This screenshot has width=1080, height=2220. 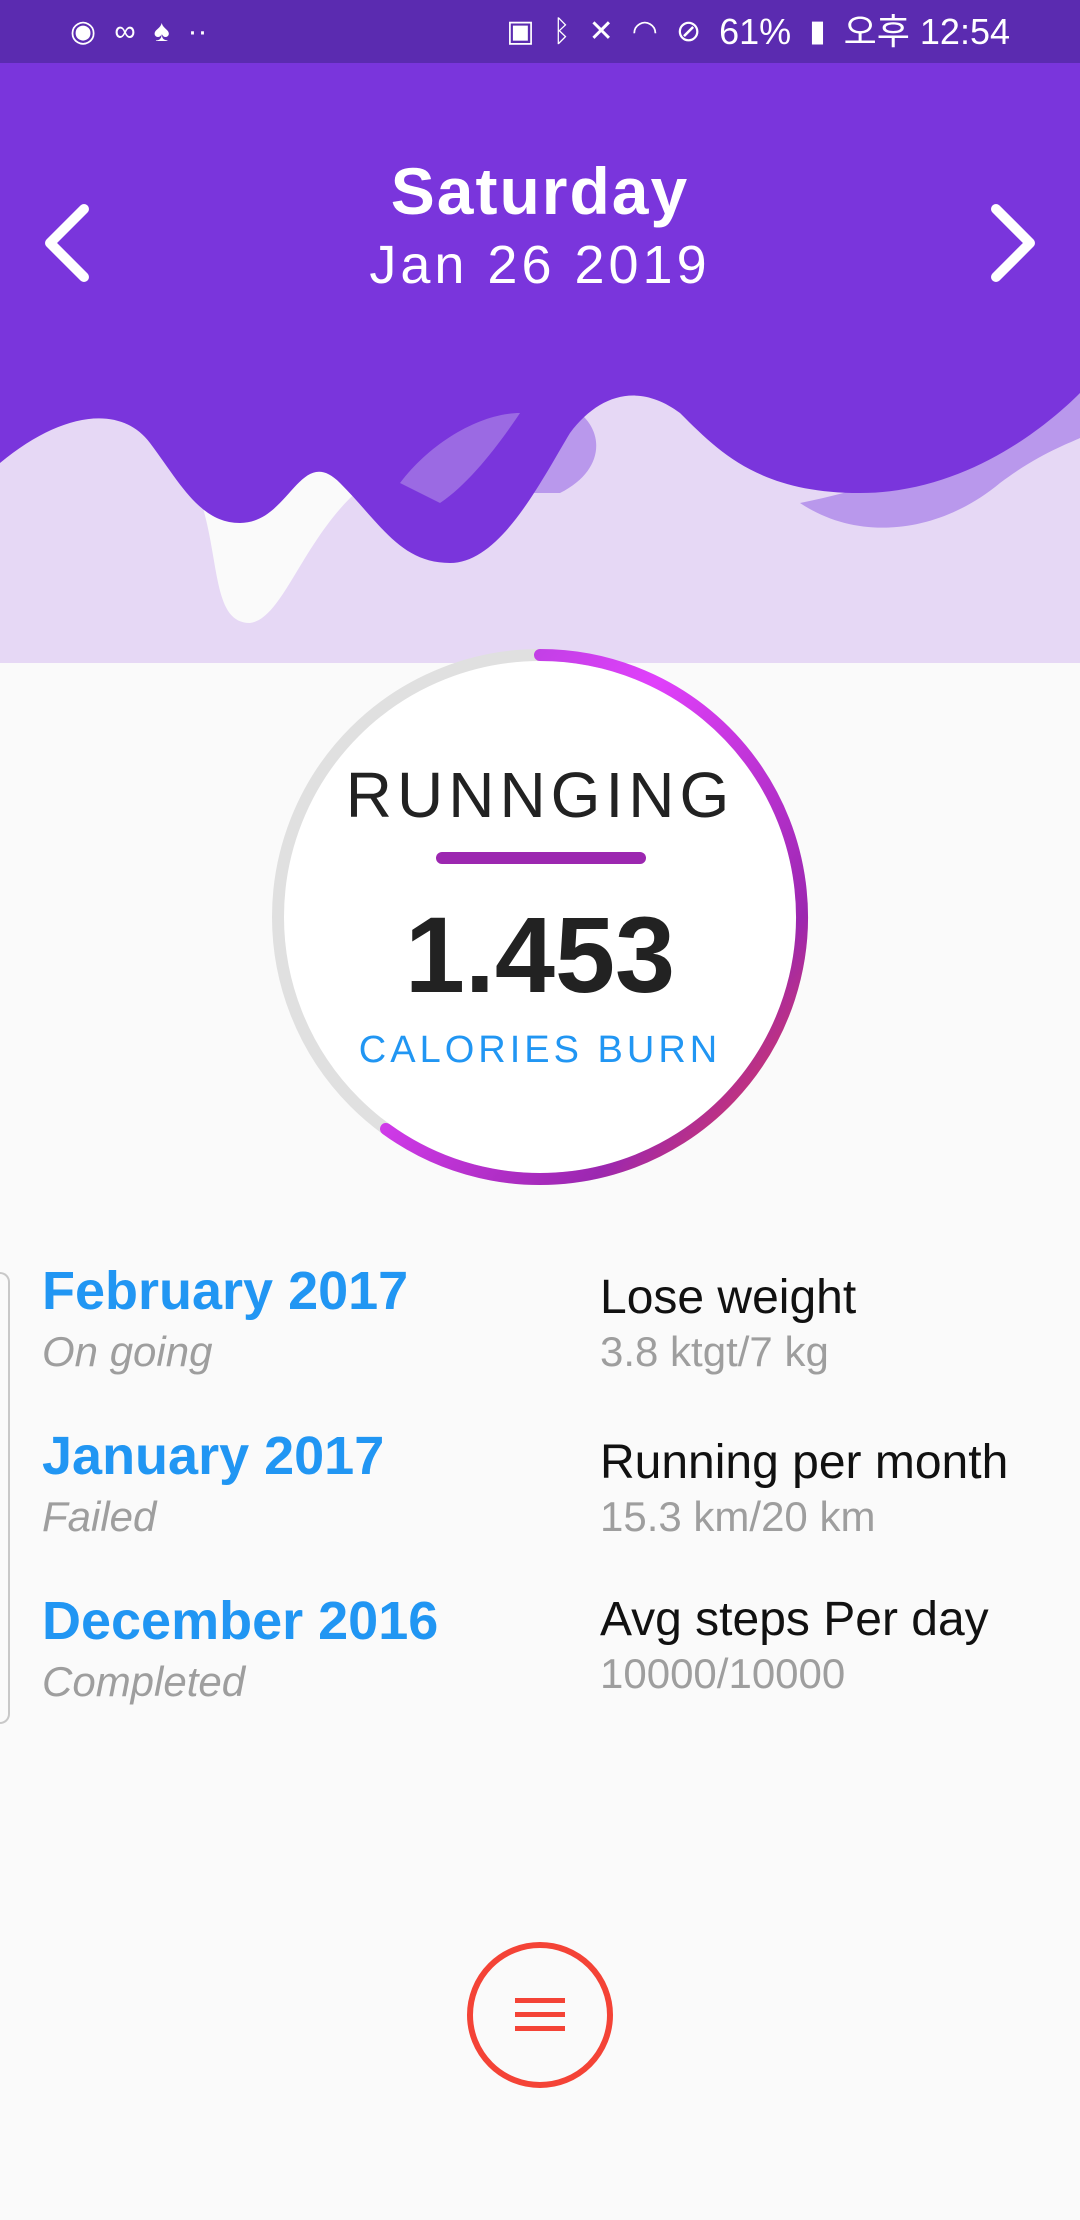 I want to click on history-month: February 2017, so click(x=225, y=1291).